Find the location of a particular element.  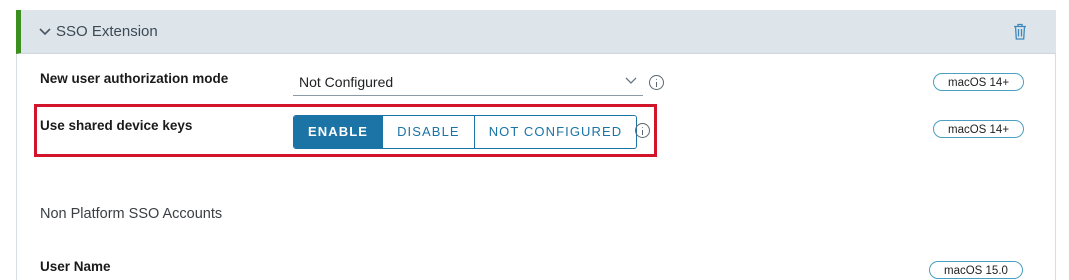

trash-icon is located at coordinates (1020, 31).